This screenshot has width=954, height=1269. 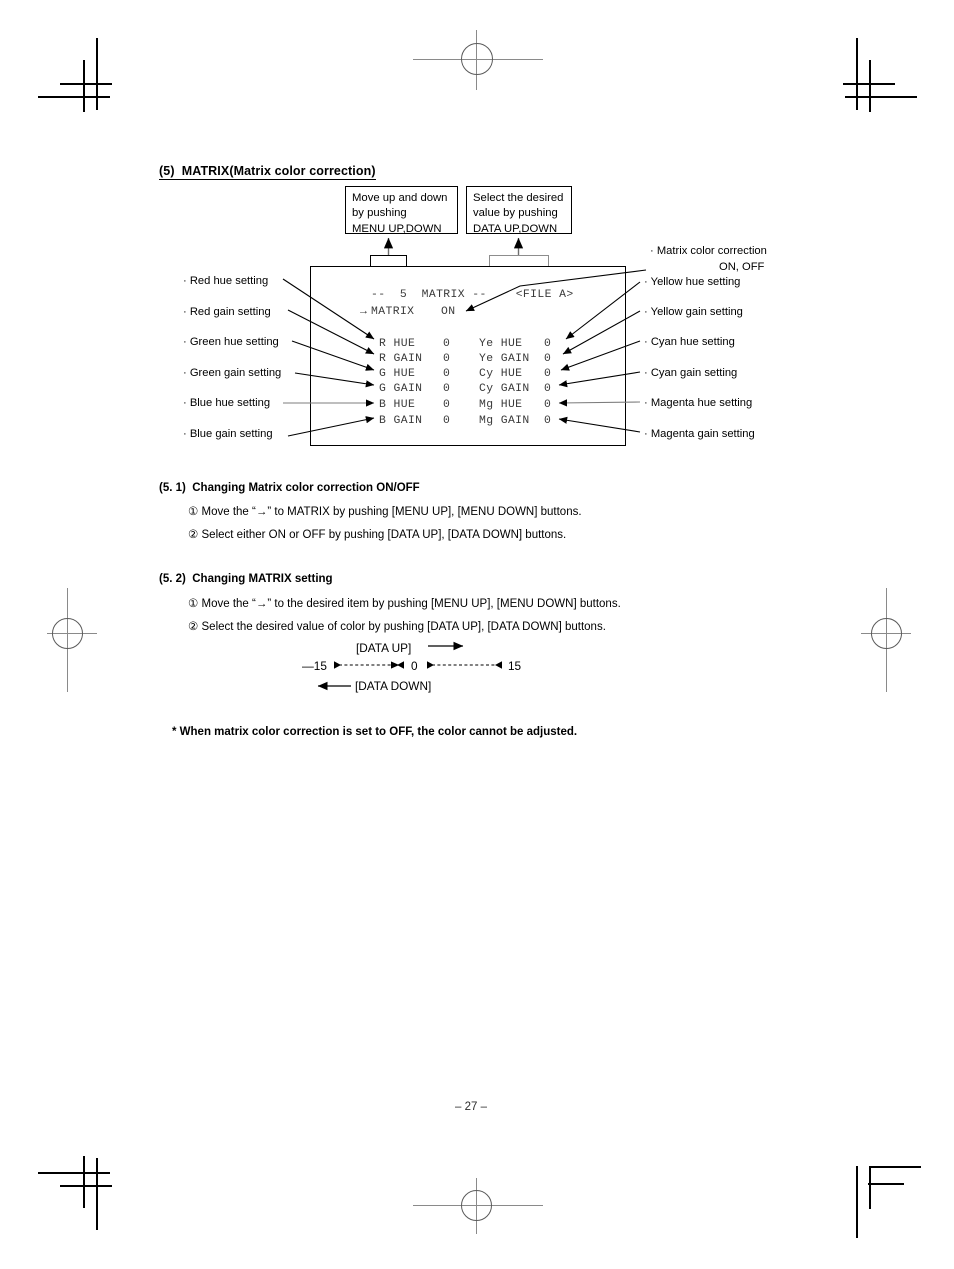 What do you see at coordinates (478, 60) in the screenshot?
I see `registration-mark-top` at bounding box center [478, 60].